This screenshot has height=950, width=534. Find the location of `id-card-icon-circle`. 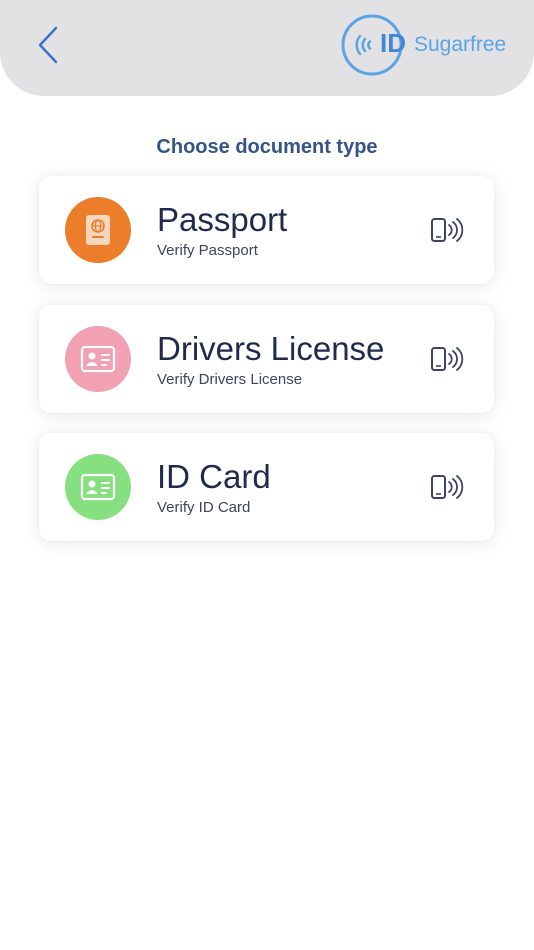

id-card-icon-circle is located at coordinates (98, 487).